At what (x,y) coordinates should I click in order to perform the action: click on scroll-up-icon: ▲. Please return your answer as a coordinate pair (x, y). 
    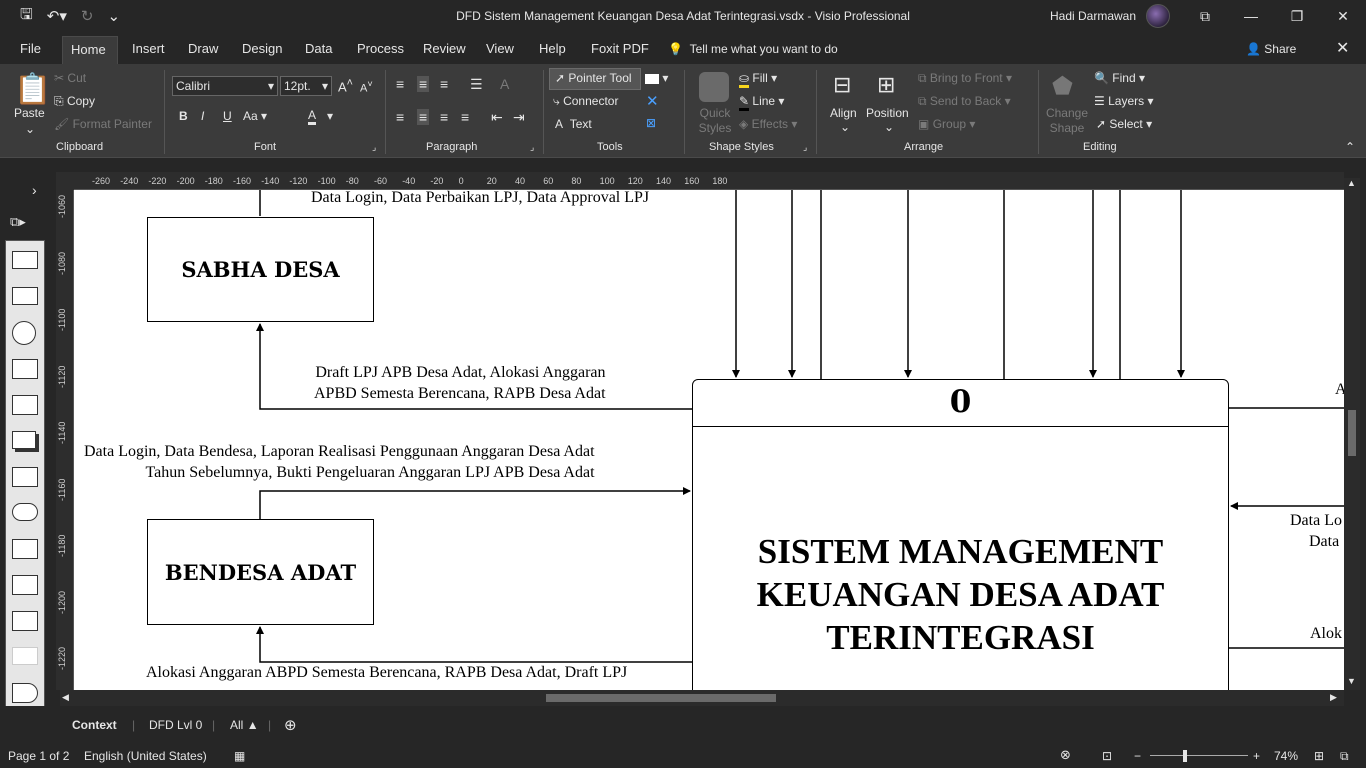
    Looking at the image, I should click on (1351, 183).